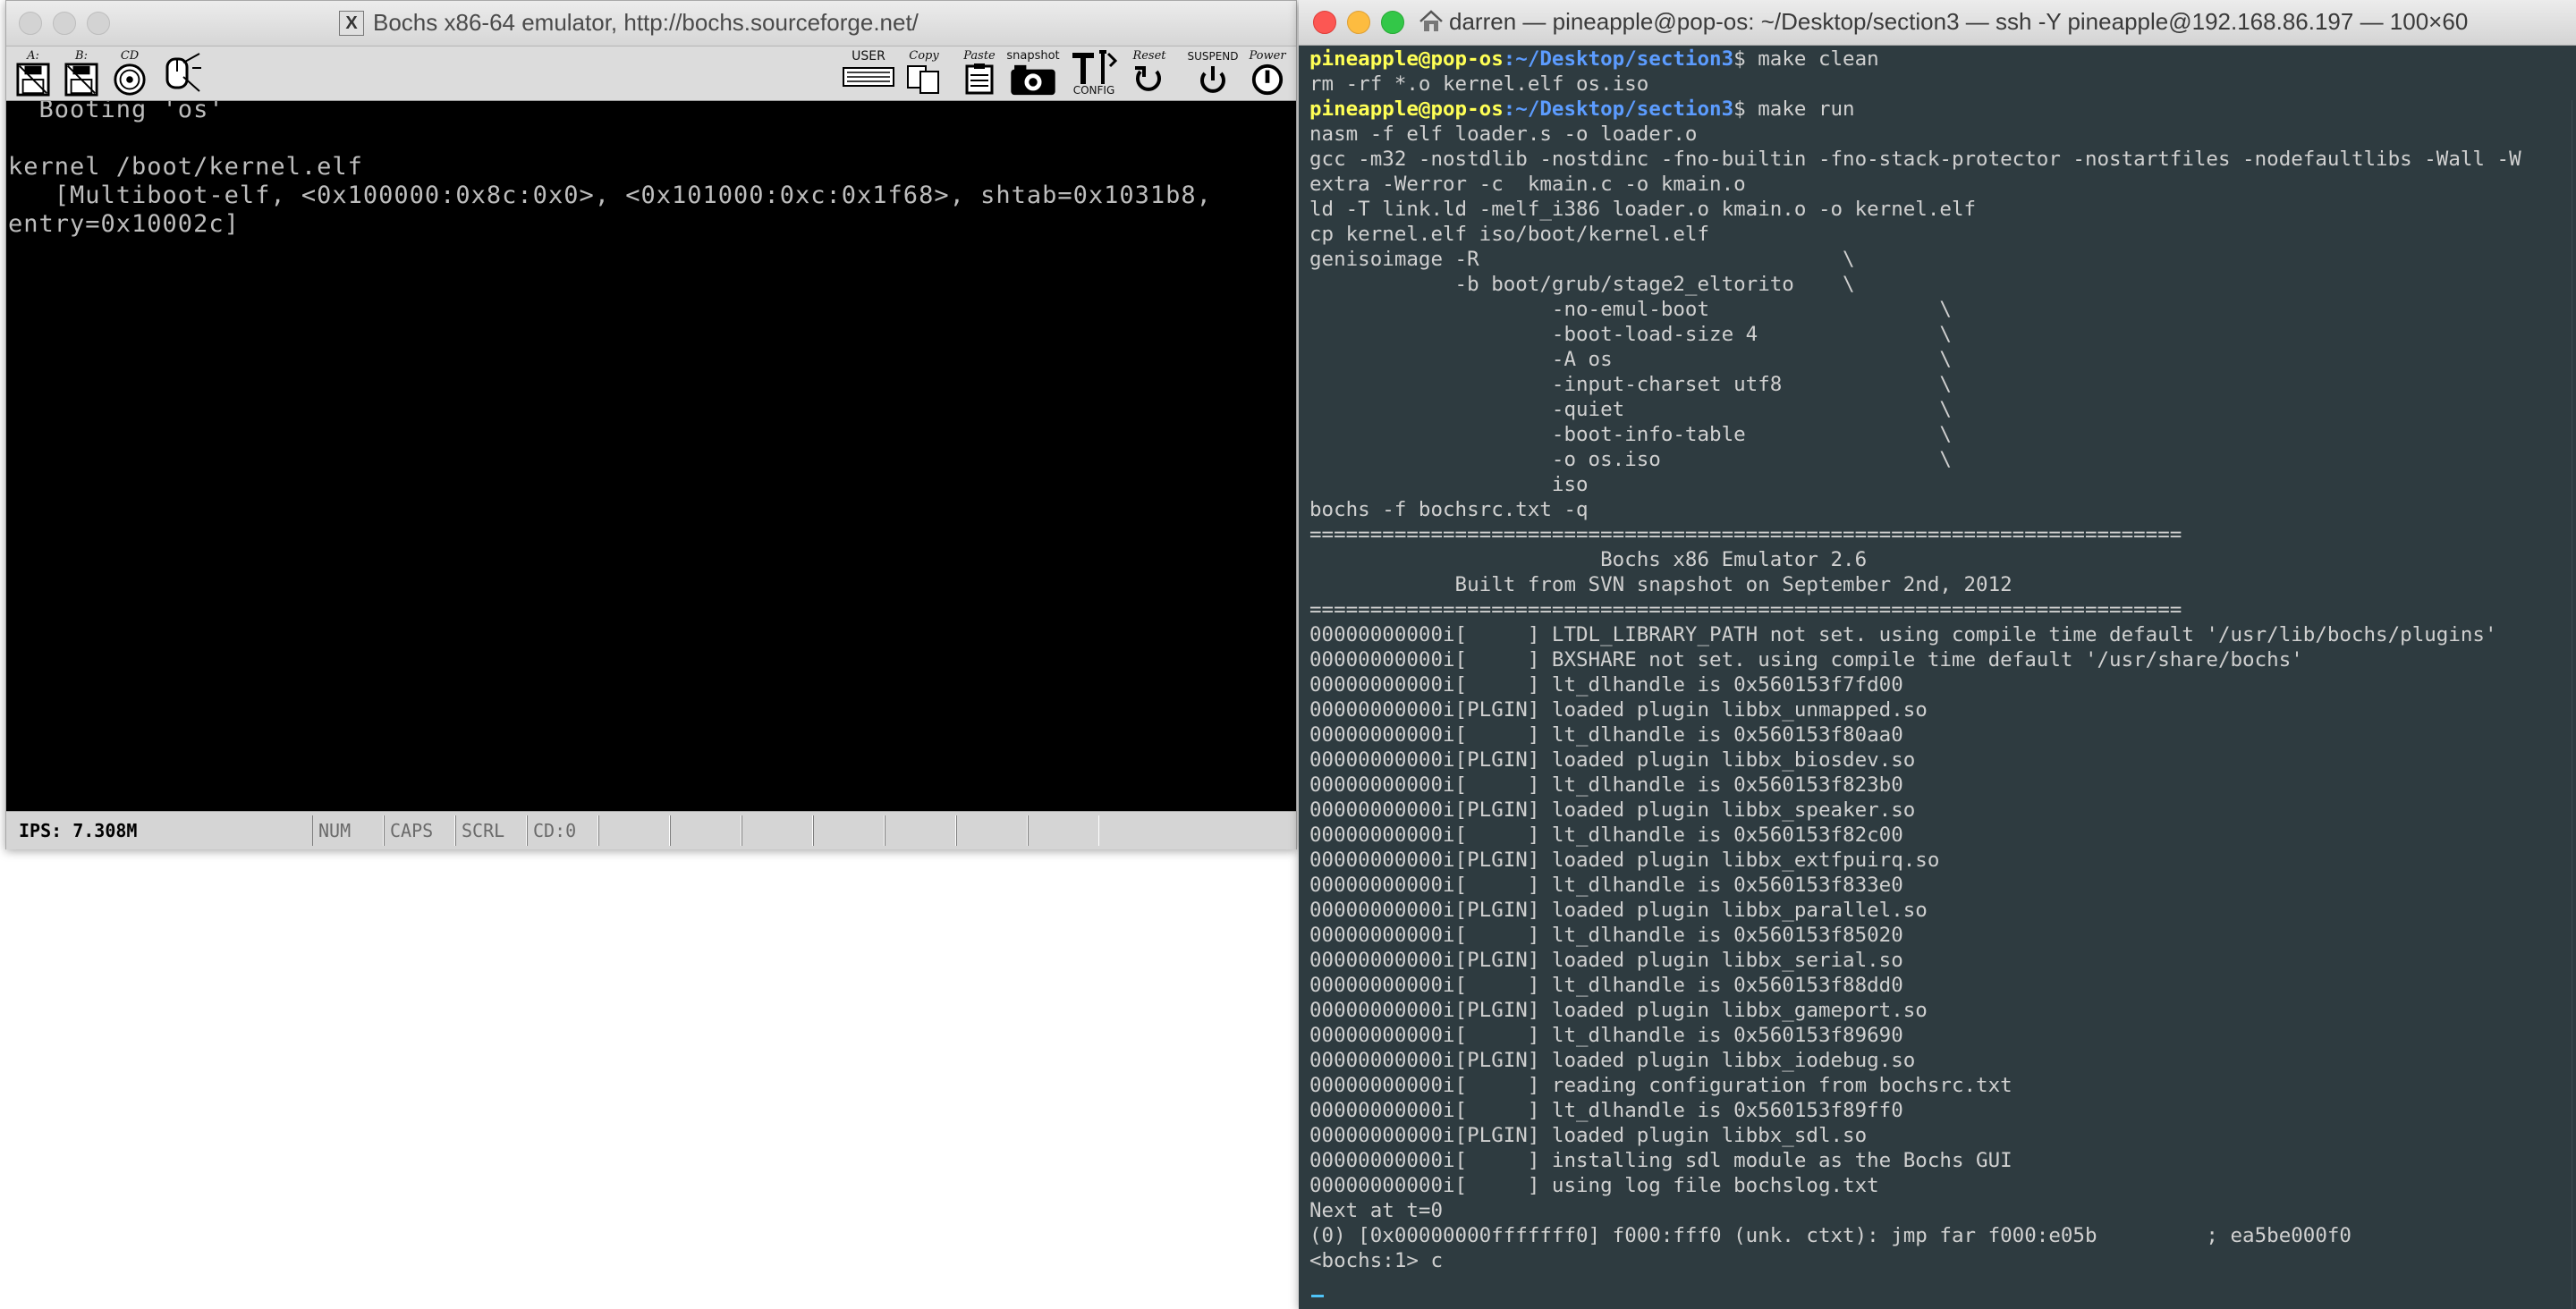 Image resolution: width=2576 pixels, height=1309 pixels. Describe the element at coordinates (130, 56) in the screenshot. I see `cdrom-label: CD` at that location.